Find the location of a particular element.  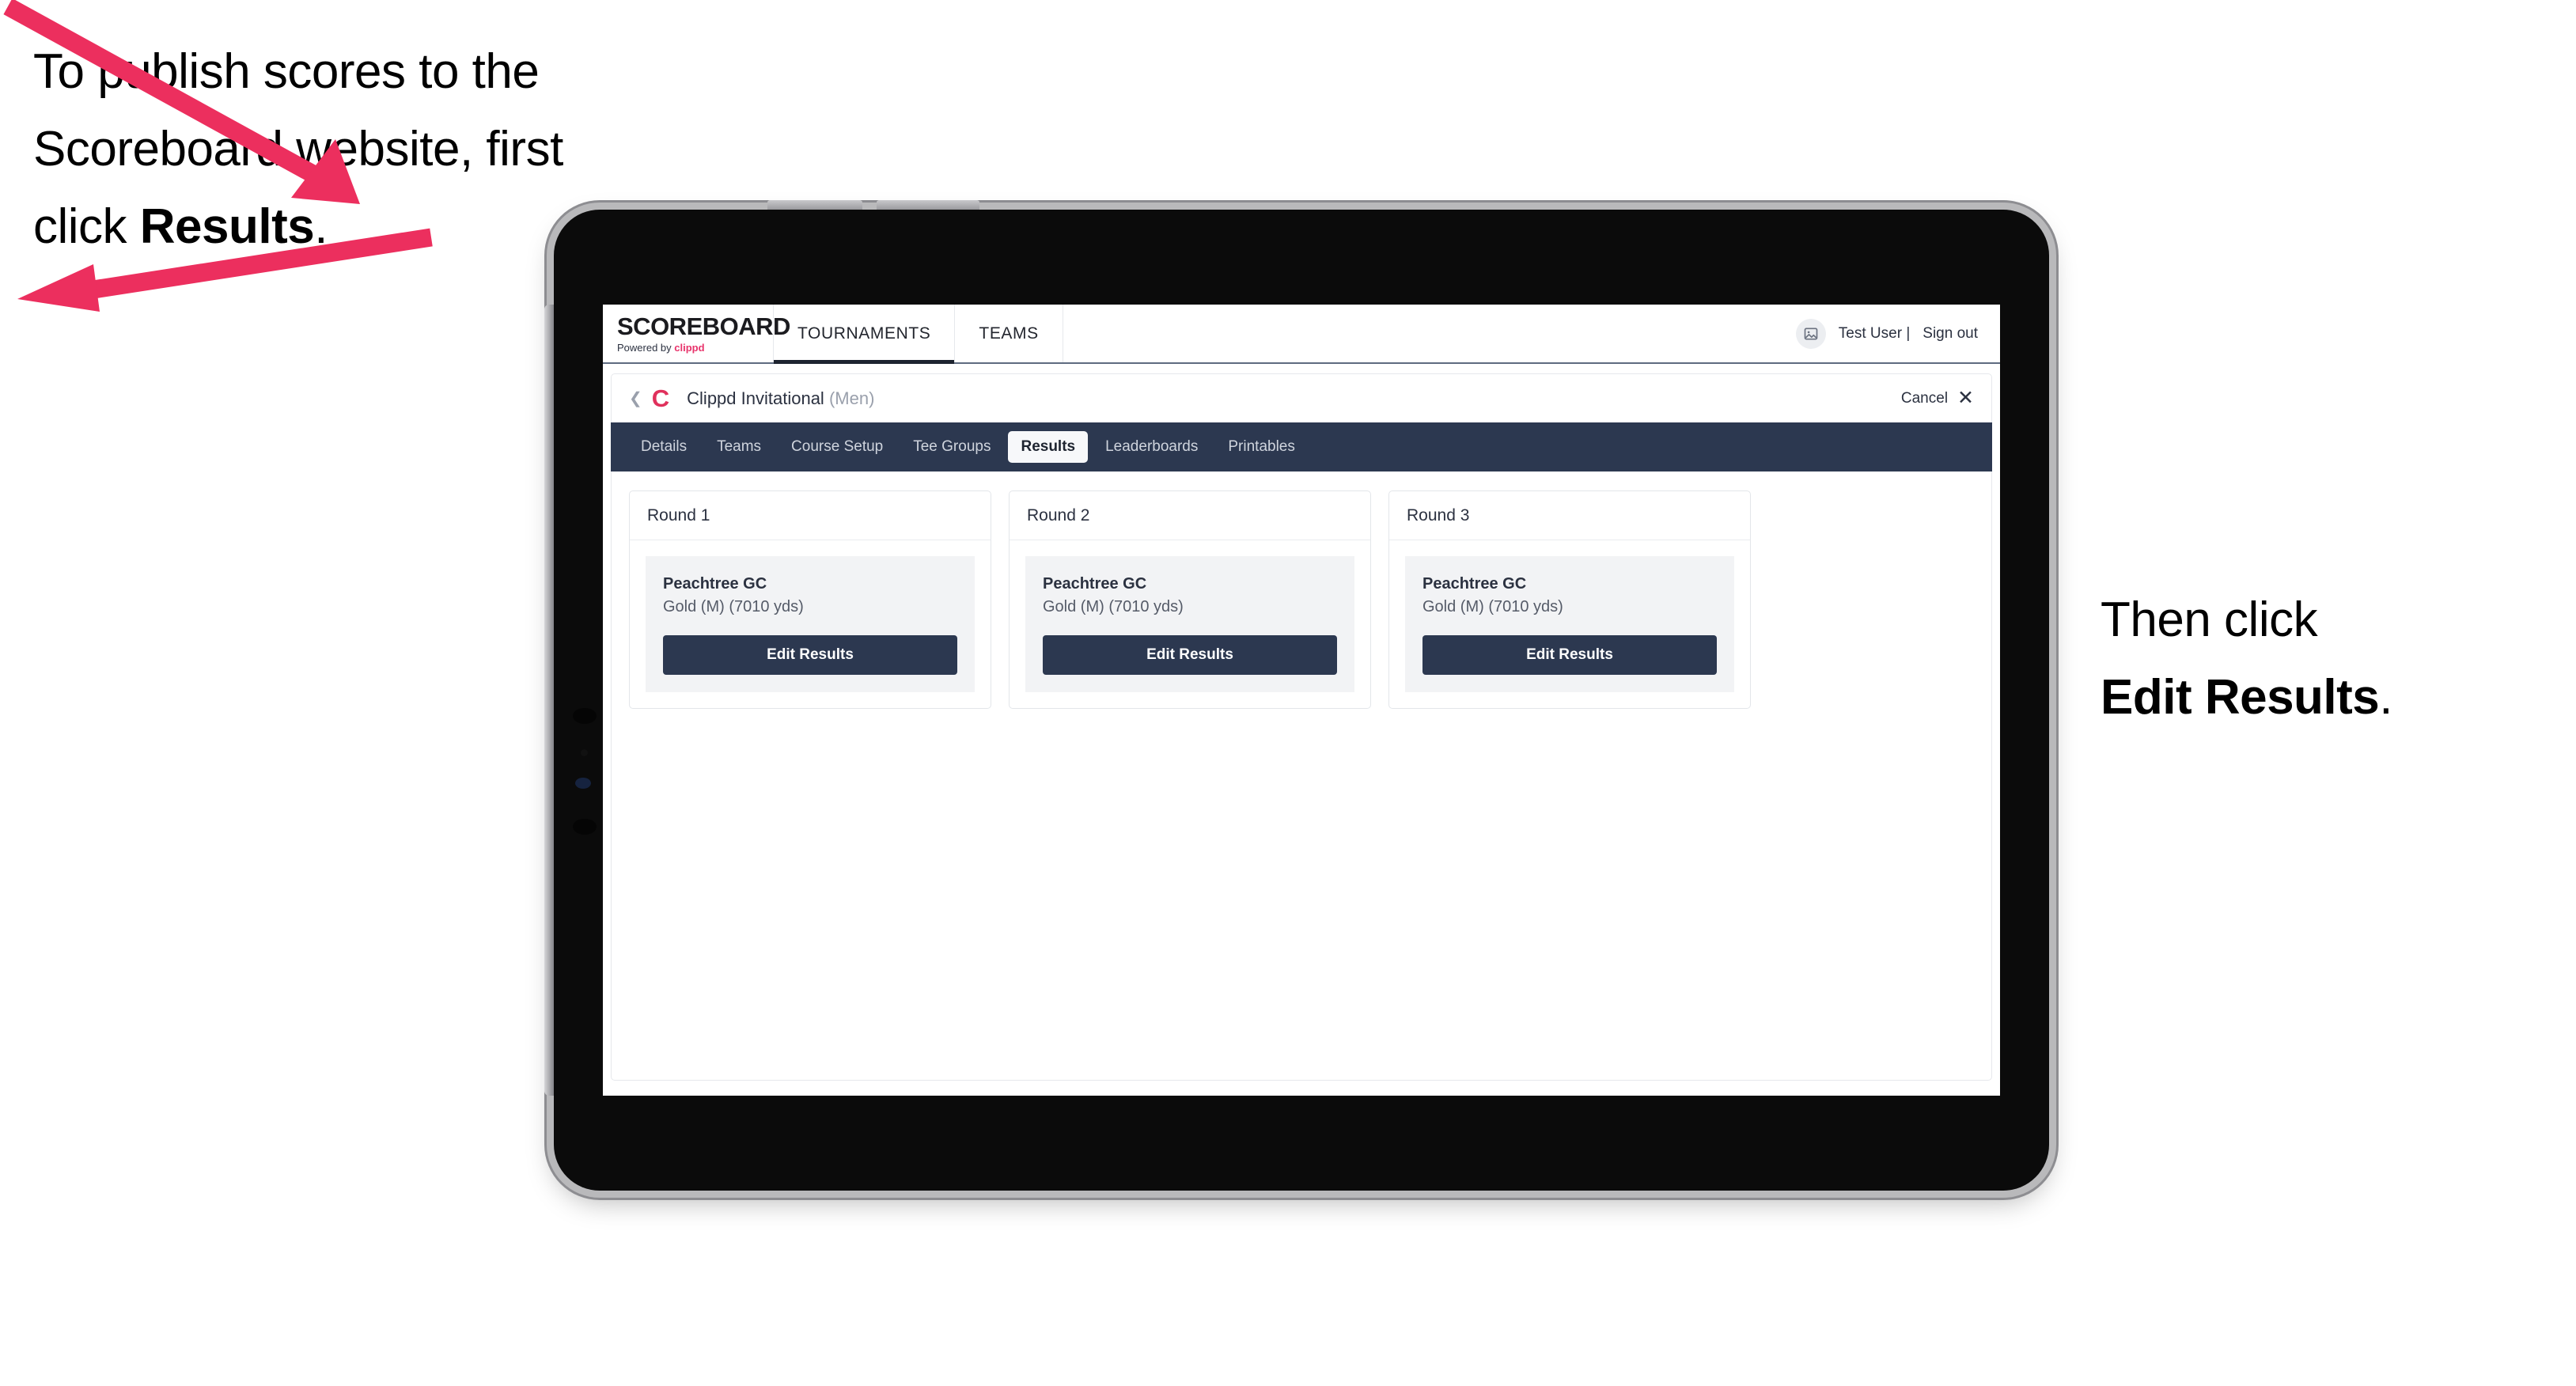

brand-sub-prefix: Powered by is located at coordinates (646, 348).